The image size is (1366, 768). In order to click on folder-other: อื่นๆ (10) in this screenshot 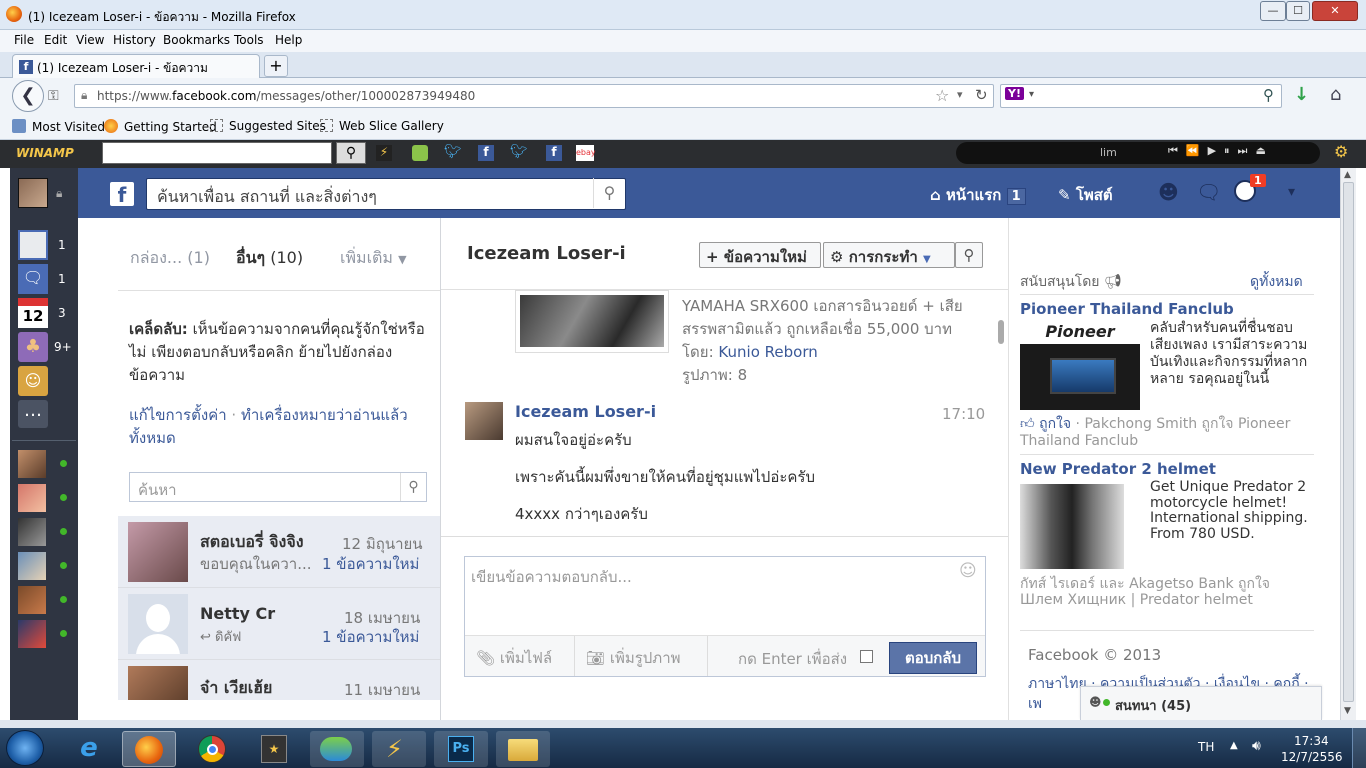, I will do `click(269, 258)`.